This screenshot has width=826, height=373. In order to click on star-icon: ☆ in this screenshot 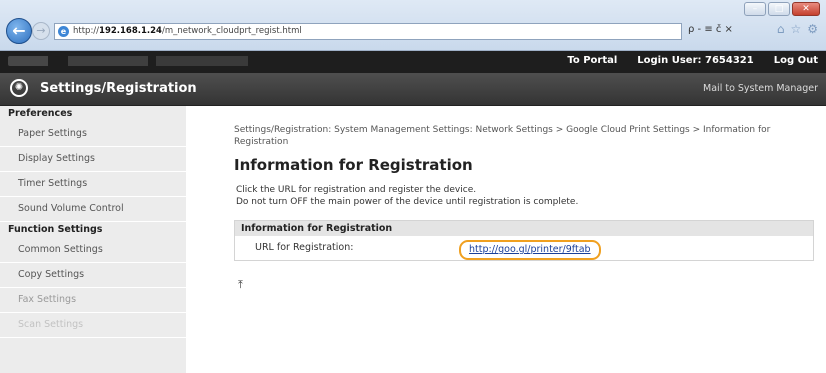, I will do `click(795, 29)`.